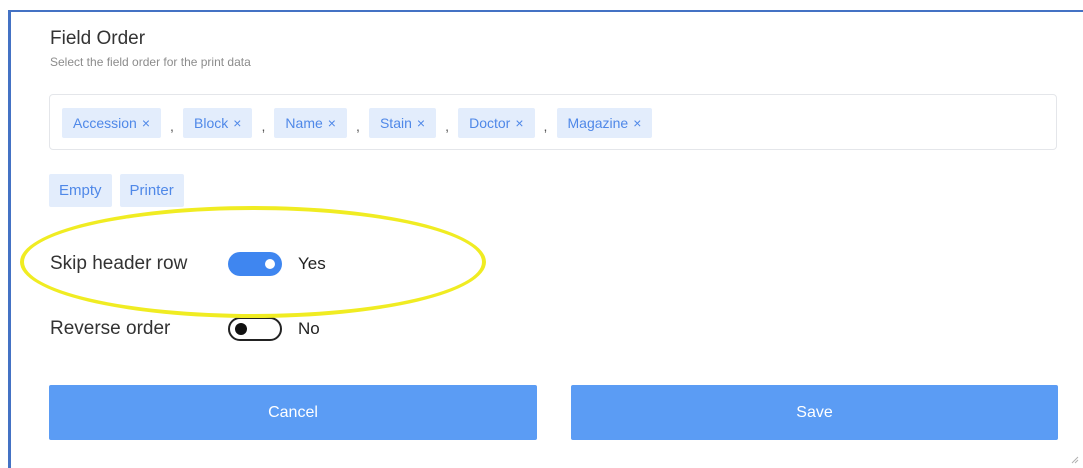 This screenshot has width=1083, height=468. I want to click on selected-tag-name: Name ×, so click(310, 123).